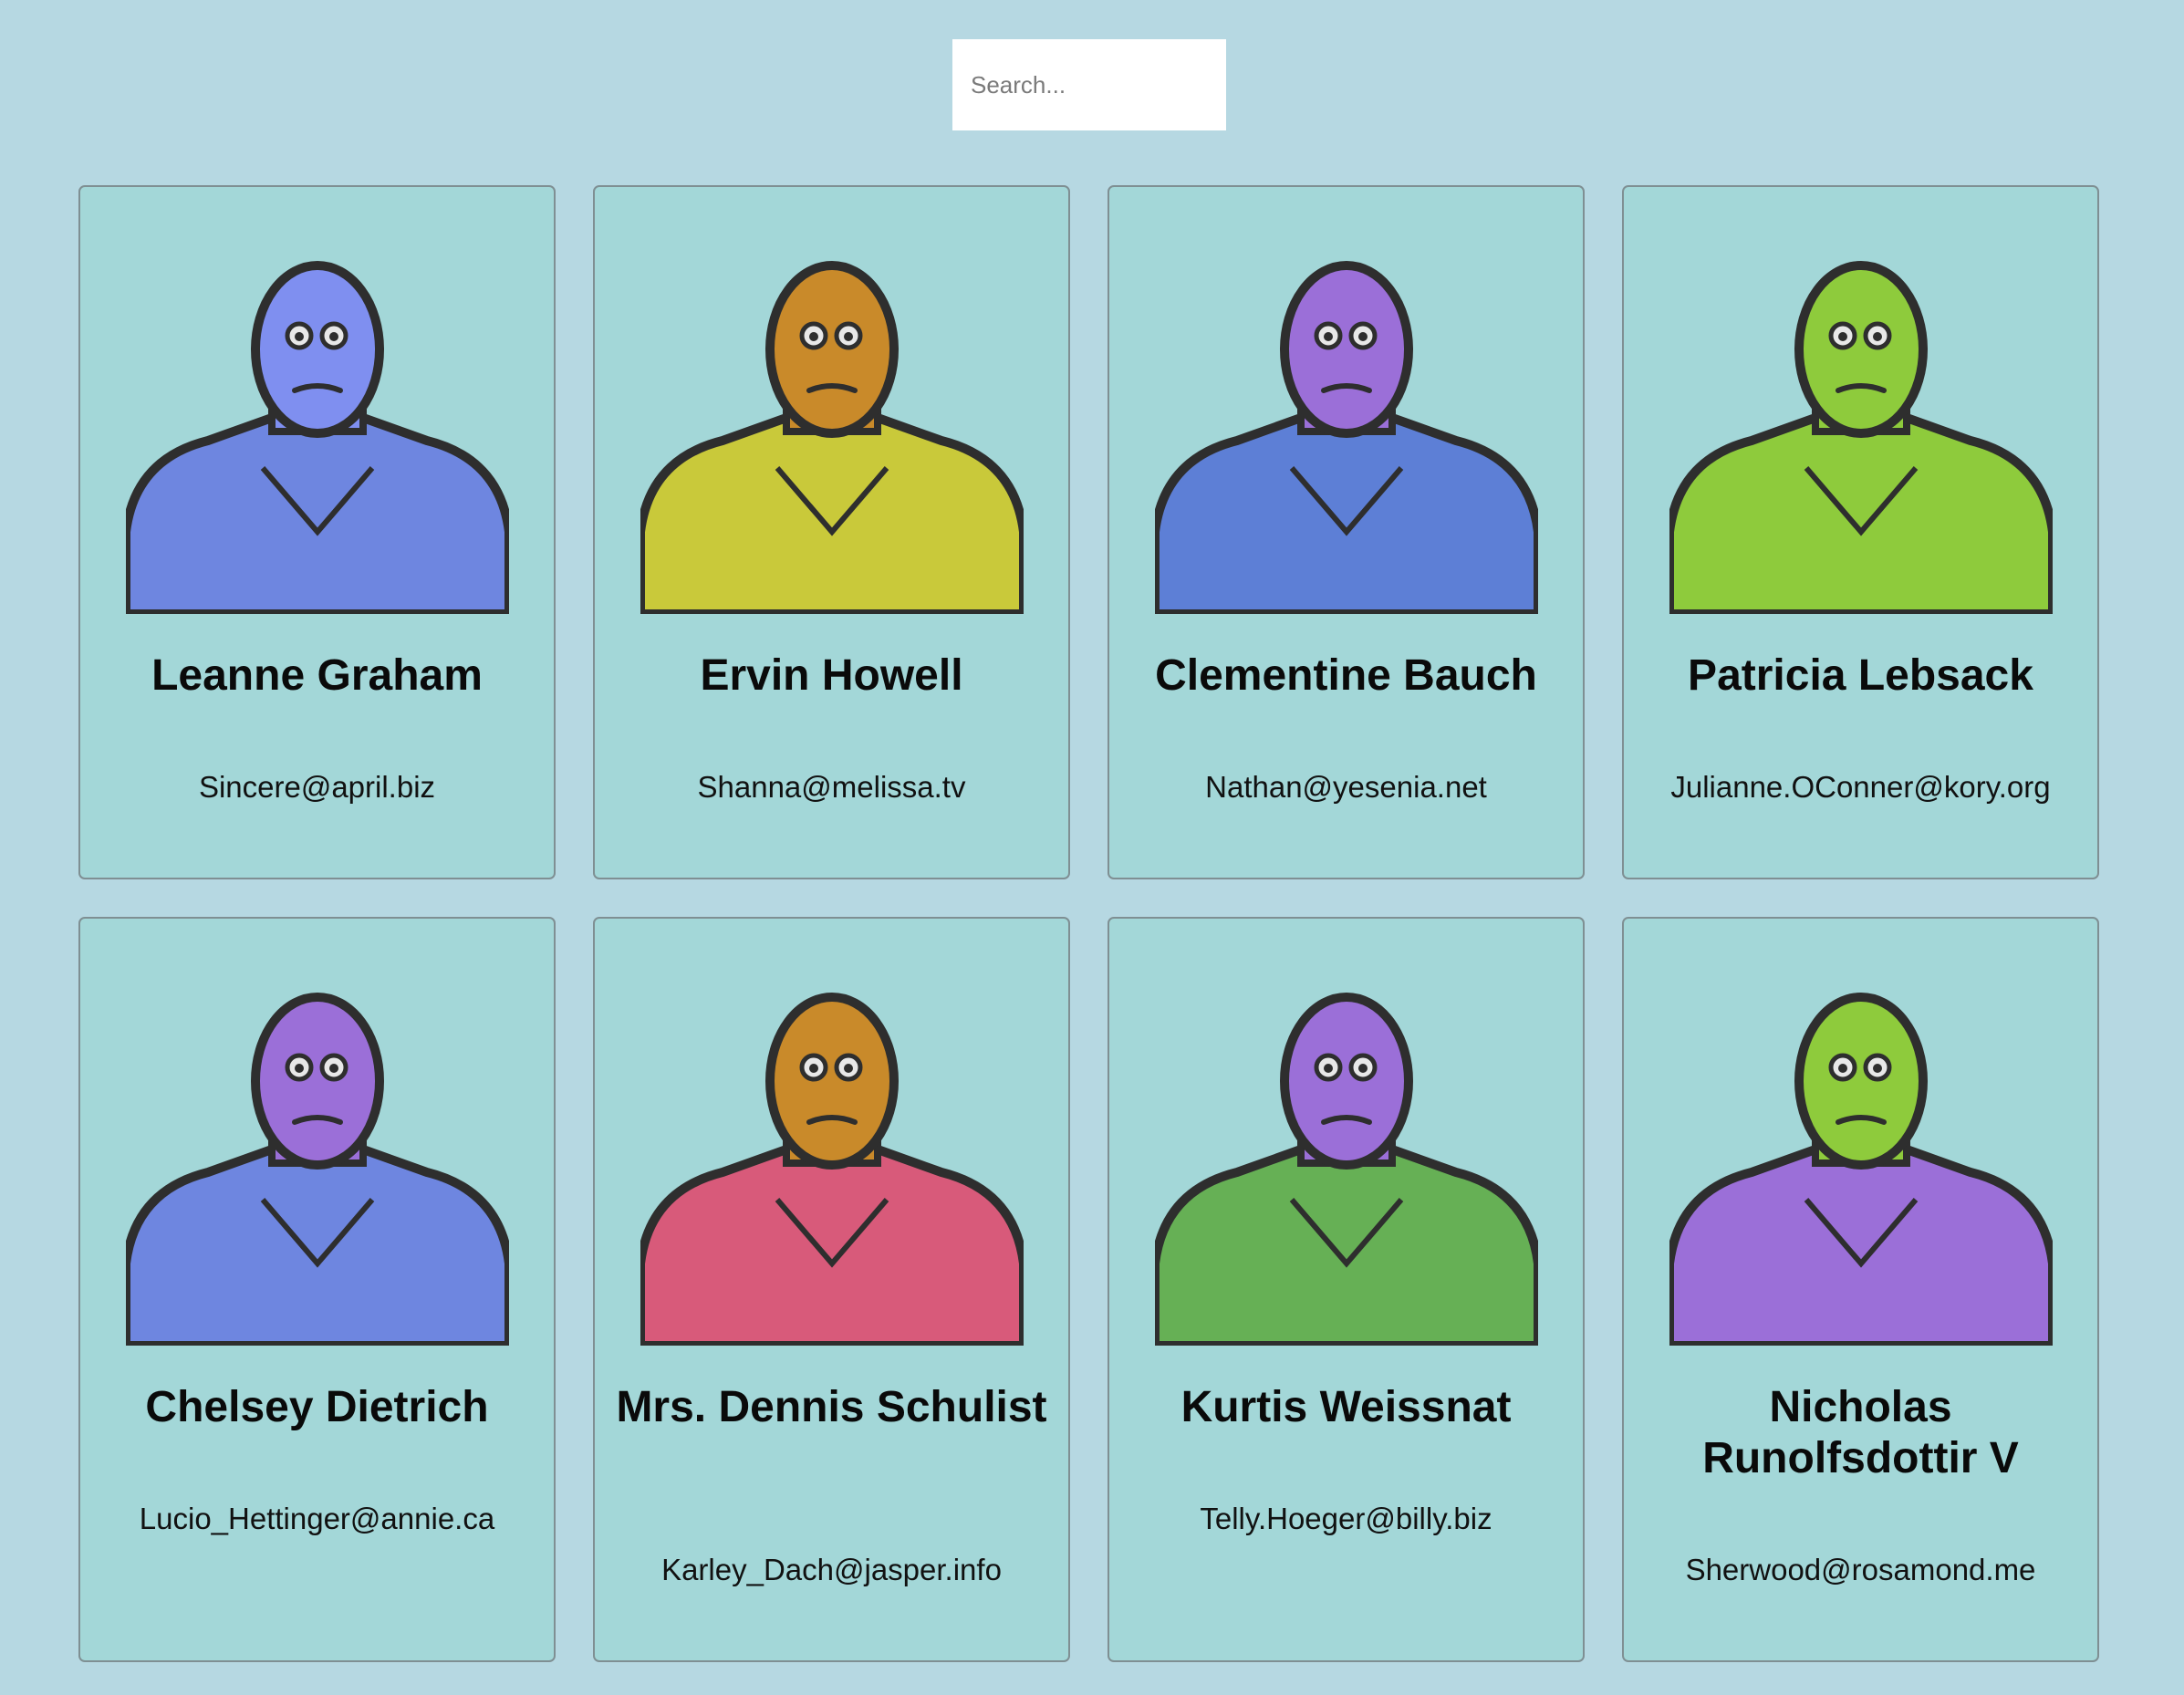 The height and width of the screenshot is (1695, 2184). I want to click on green-helmet-robot-icon, so click(1861, 437).